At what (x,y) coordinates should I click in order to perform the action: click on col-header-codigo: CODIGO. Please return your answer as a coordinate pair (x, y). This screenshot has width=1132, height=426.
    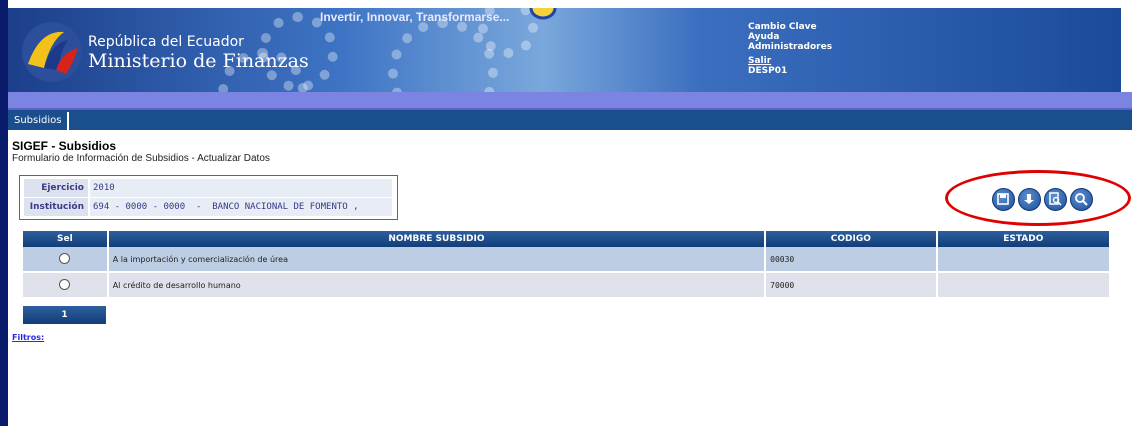
    Looking at the image, I should click on (851, 239).